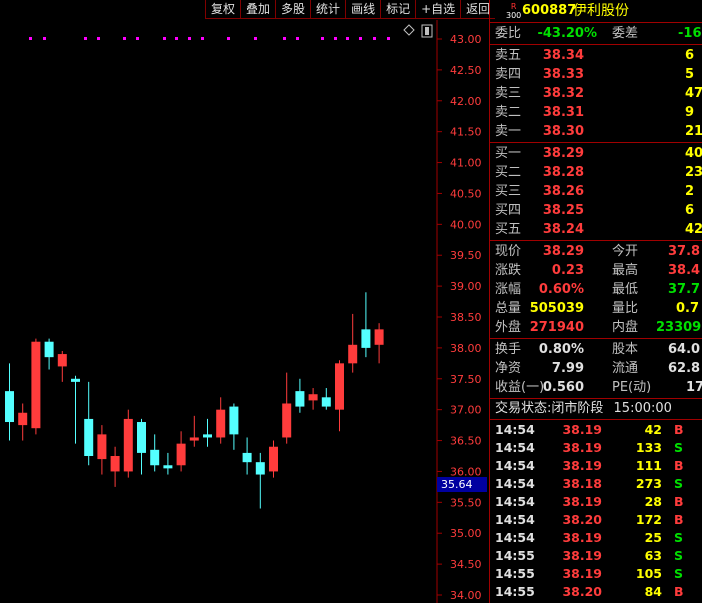 This screenshot has width=702, height=603. What do you see at coordinates (466, 39) in the screenshot?
I see `price-tick-label: 43.00` at bounding box center [466, 39].